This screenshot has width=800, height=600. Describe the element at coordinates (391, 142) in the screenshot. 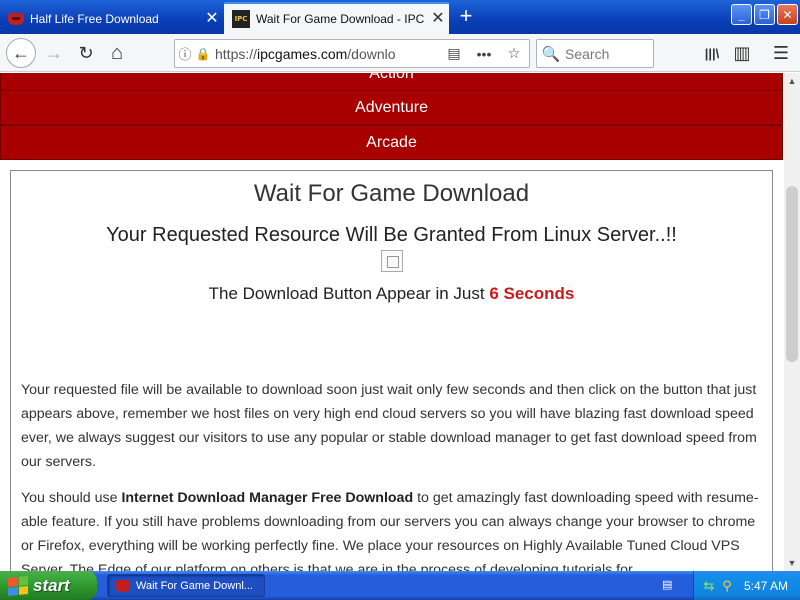

I see `category-link-arcade: Arcade` at that location.